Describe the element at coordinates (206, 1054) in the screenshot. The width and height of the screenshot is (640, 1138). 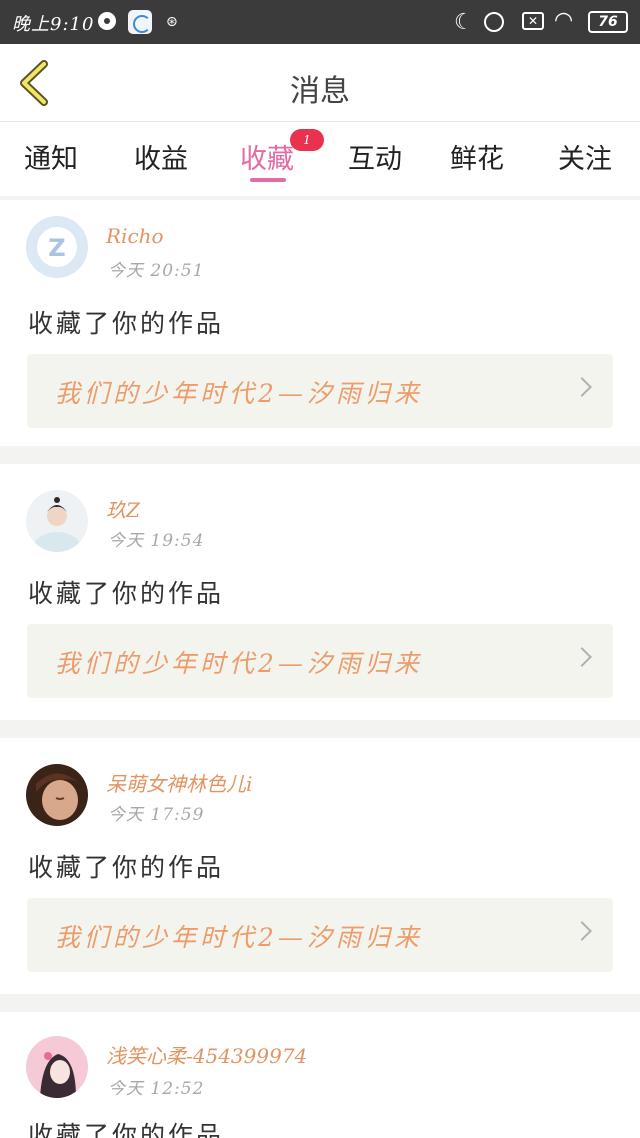
I see `username: 浅笑心柔-454399974` at that location.